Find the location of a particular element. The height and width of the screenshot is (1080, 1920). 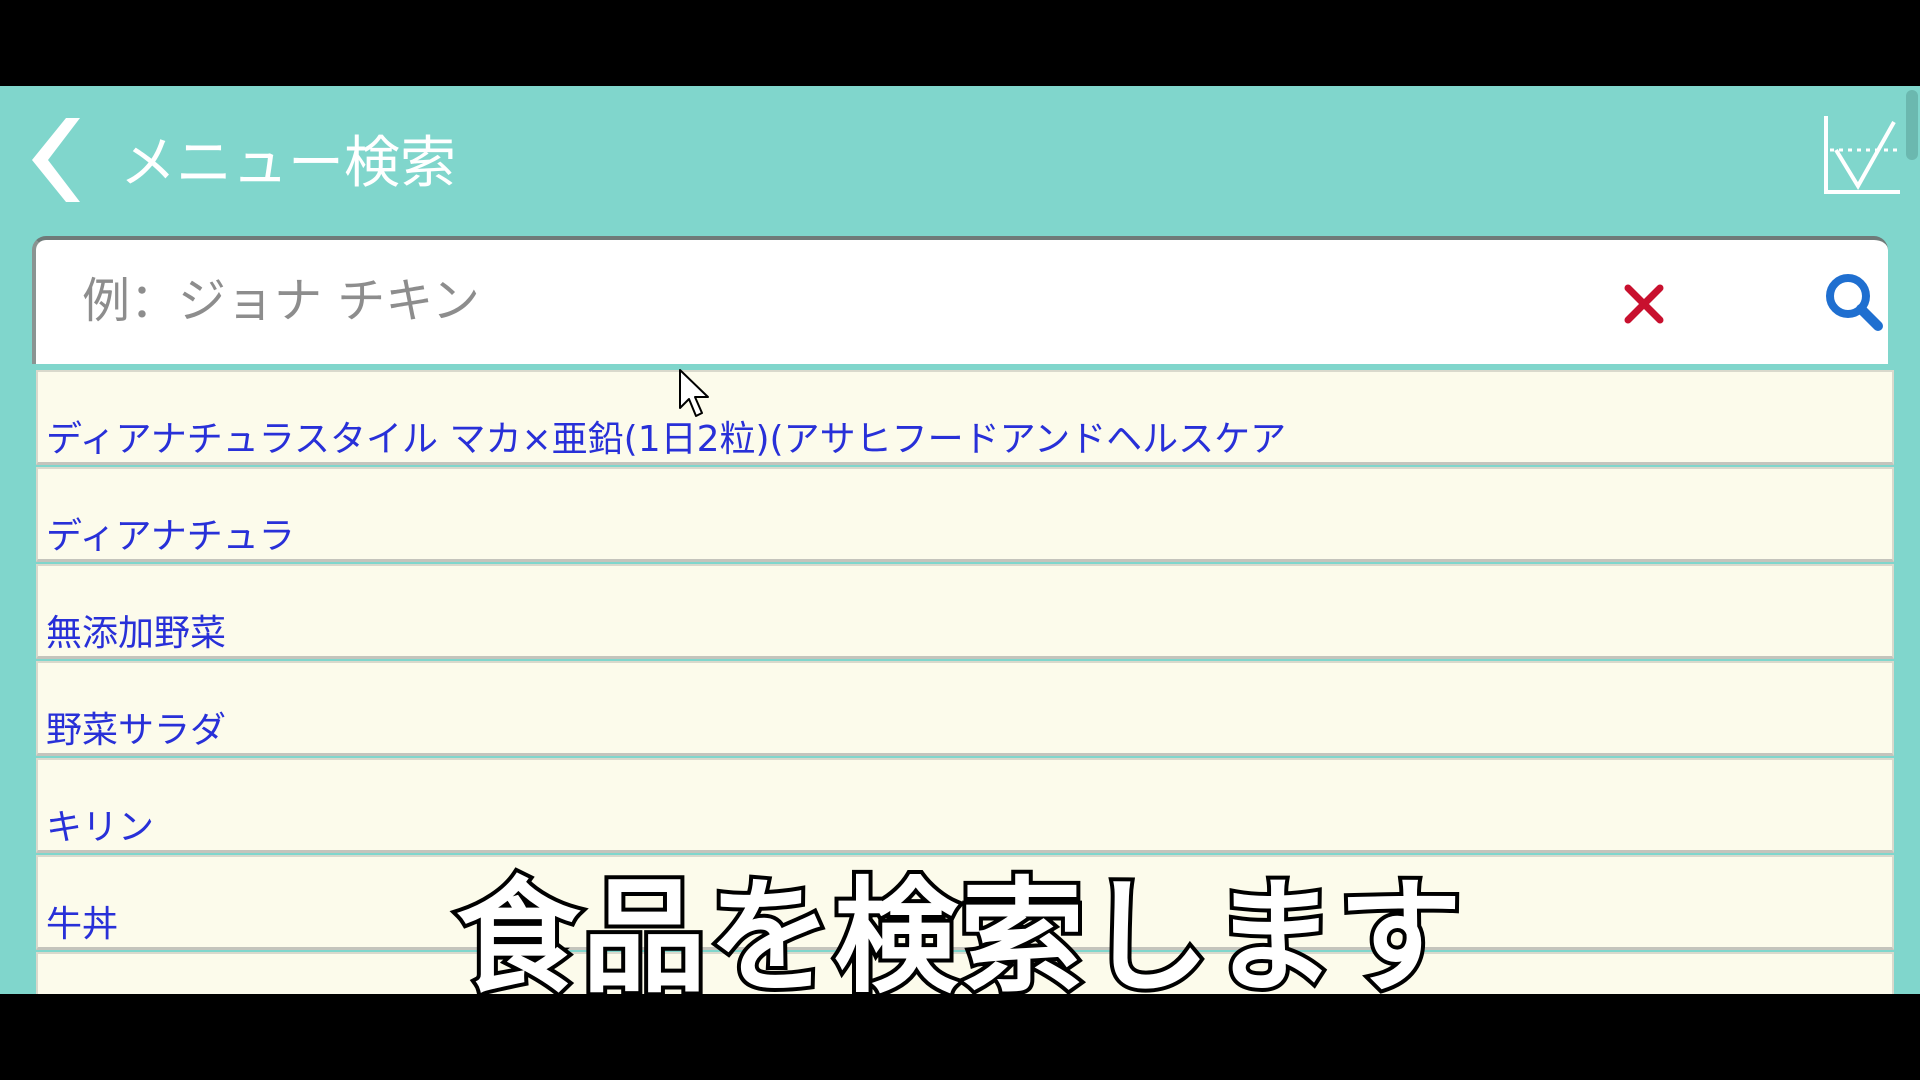

back-button is located at coordinates (54, 160).